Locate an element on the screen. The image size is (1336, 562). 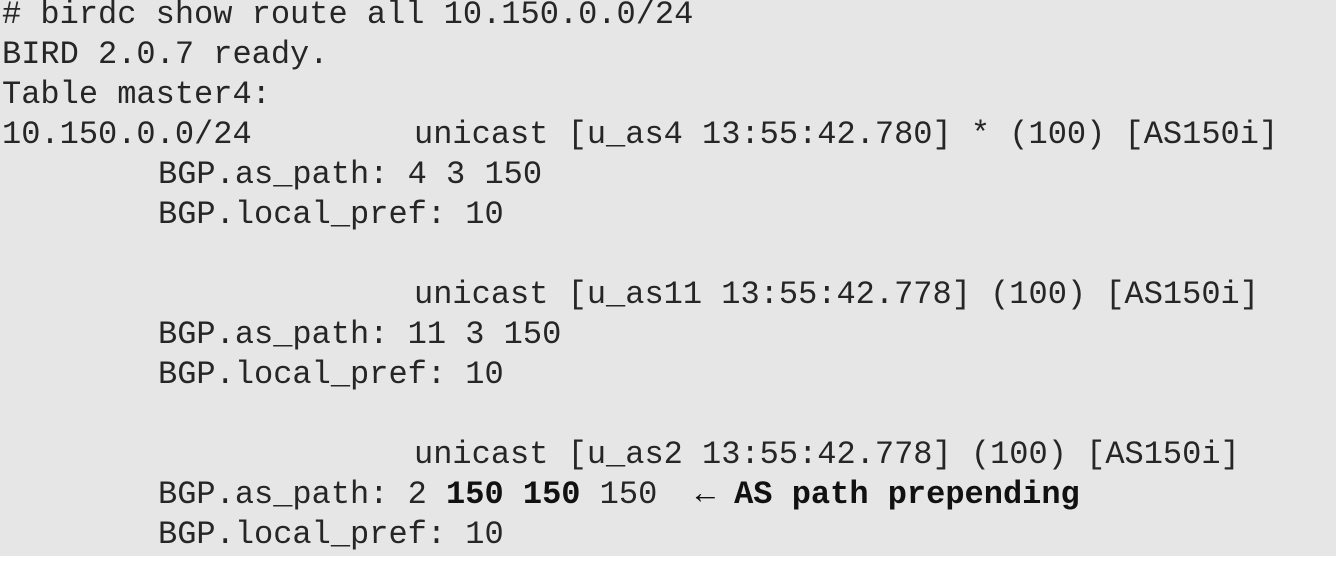
prepending-annotation: AS path prepending is located at coordinates (897, 494).